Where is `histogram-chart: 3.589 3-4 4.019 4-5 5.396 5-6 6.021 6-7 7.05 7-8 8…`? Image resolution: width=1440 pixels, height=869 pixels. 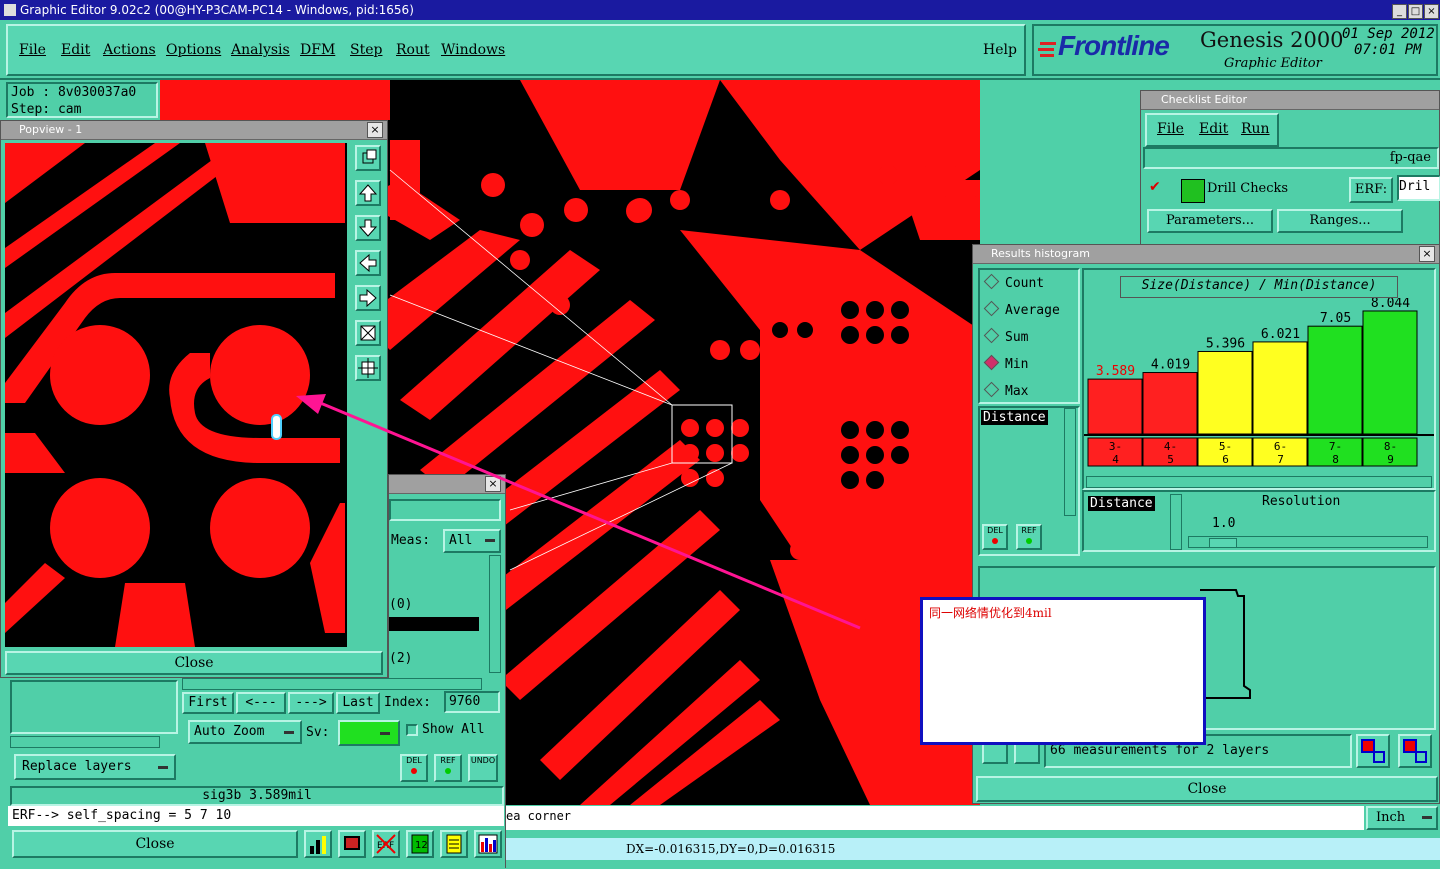
histogram-chart: 3.589 3-4 4.019 4-5 5.396 5-6 6.021 6-7 7.05 7-8 8… is located at coordinates (1259, 382).